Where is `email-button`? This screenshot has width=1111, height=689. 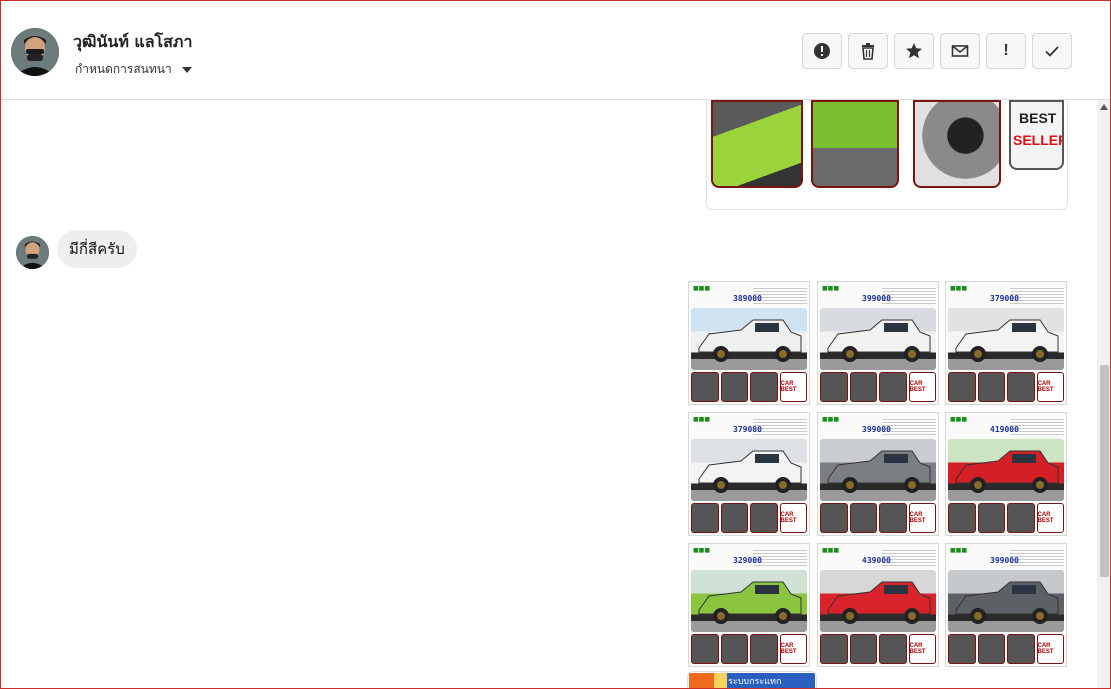
email-button is located at coordinates (960, 51).